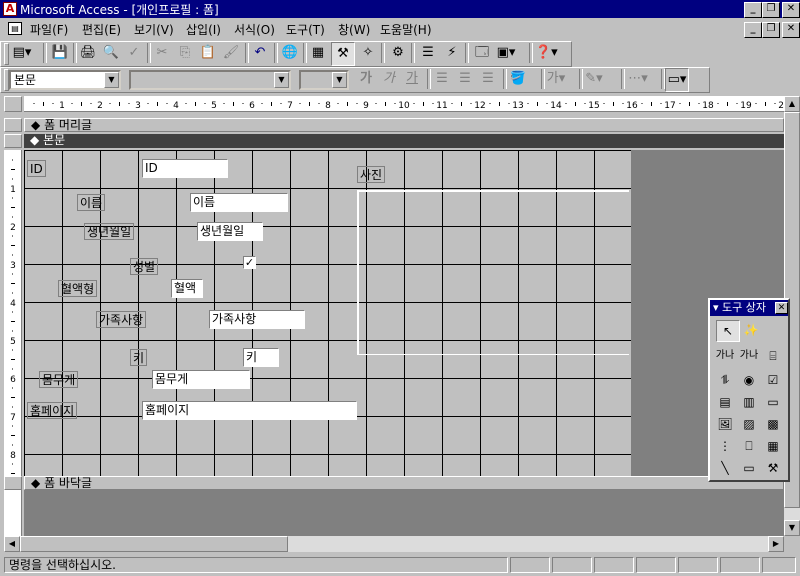  Describe the element at coordinates (257, 319) in the screenshot. I see `family-field: 가족사항` at that location.